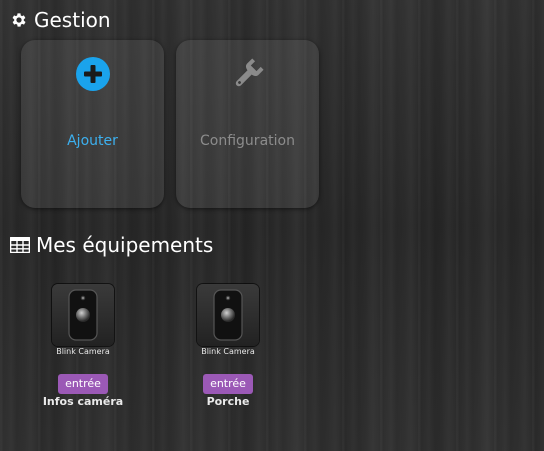 Image resolution: width=544 pixels, height=451 pixels. Describe the element at coordinates (72, 20) in the screenshot. I see `gestion-title-text: Gestion` at that location.